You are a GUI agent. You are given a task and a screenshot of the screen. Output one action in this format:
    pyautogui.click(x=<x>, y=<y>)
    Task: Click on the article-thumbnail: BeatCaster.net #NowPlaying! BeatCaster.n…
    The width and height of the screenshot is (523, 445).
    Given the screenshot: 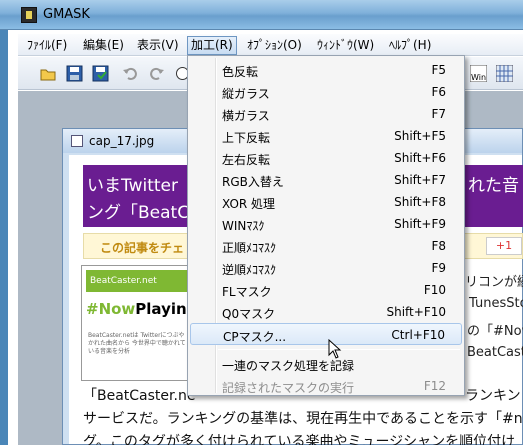 What is the action you would take?
    pyautogui.click(x=142, y=323)
    